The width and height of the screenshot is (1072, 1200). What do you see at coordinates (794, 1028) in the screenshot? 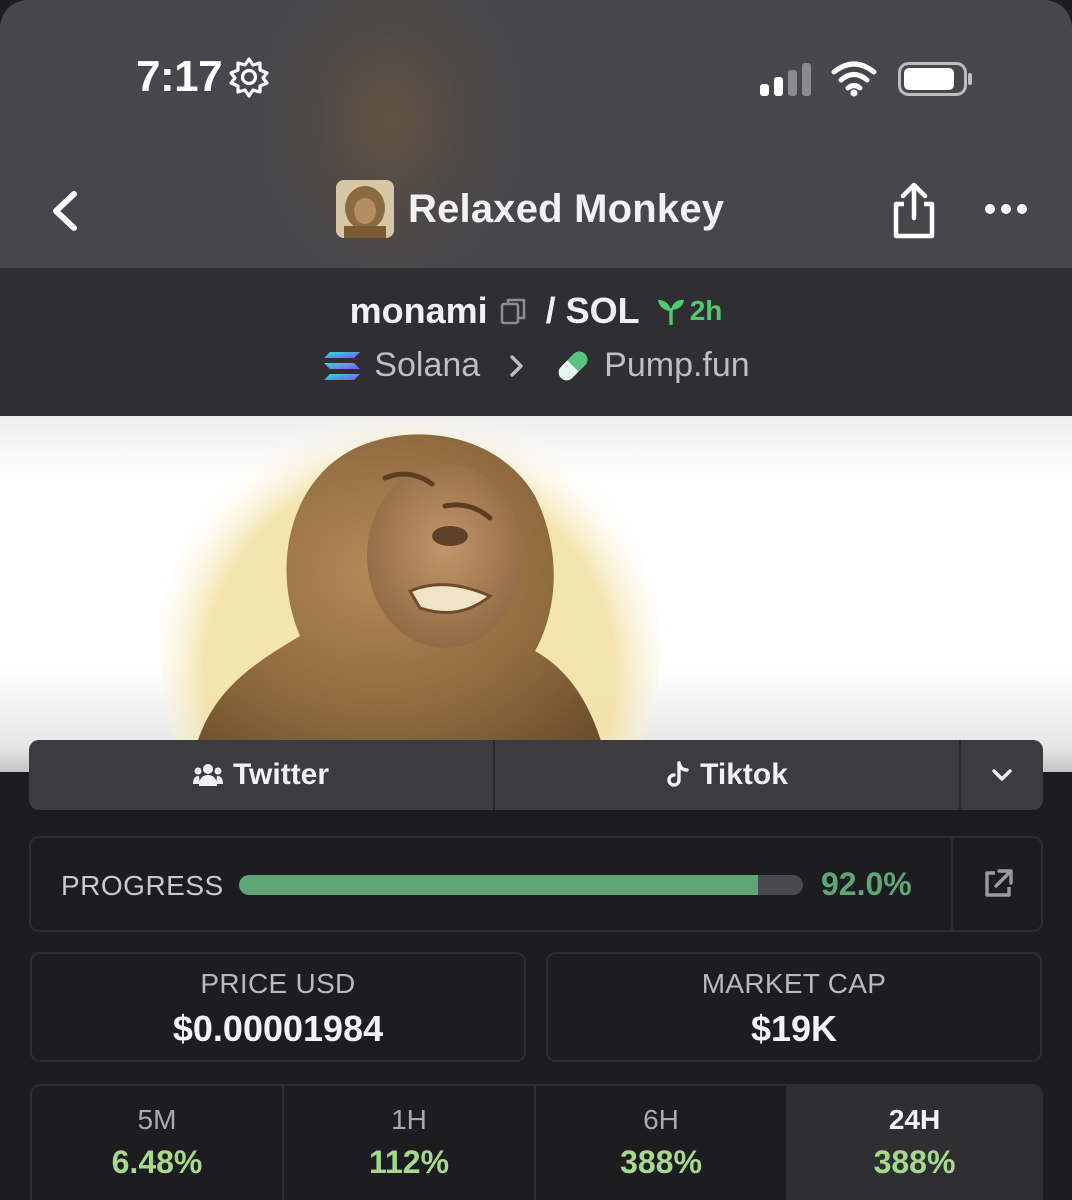
I see `market-cap-value: $19K` at bounding box center [794, 1028].